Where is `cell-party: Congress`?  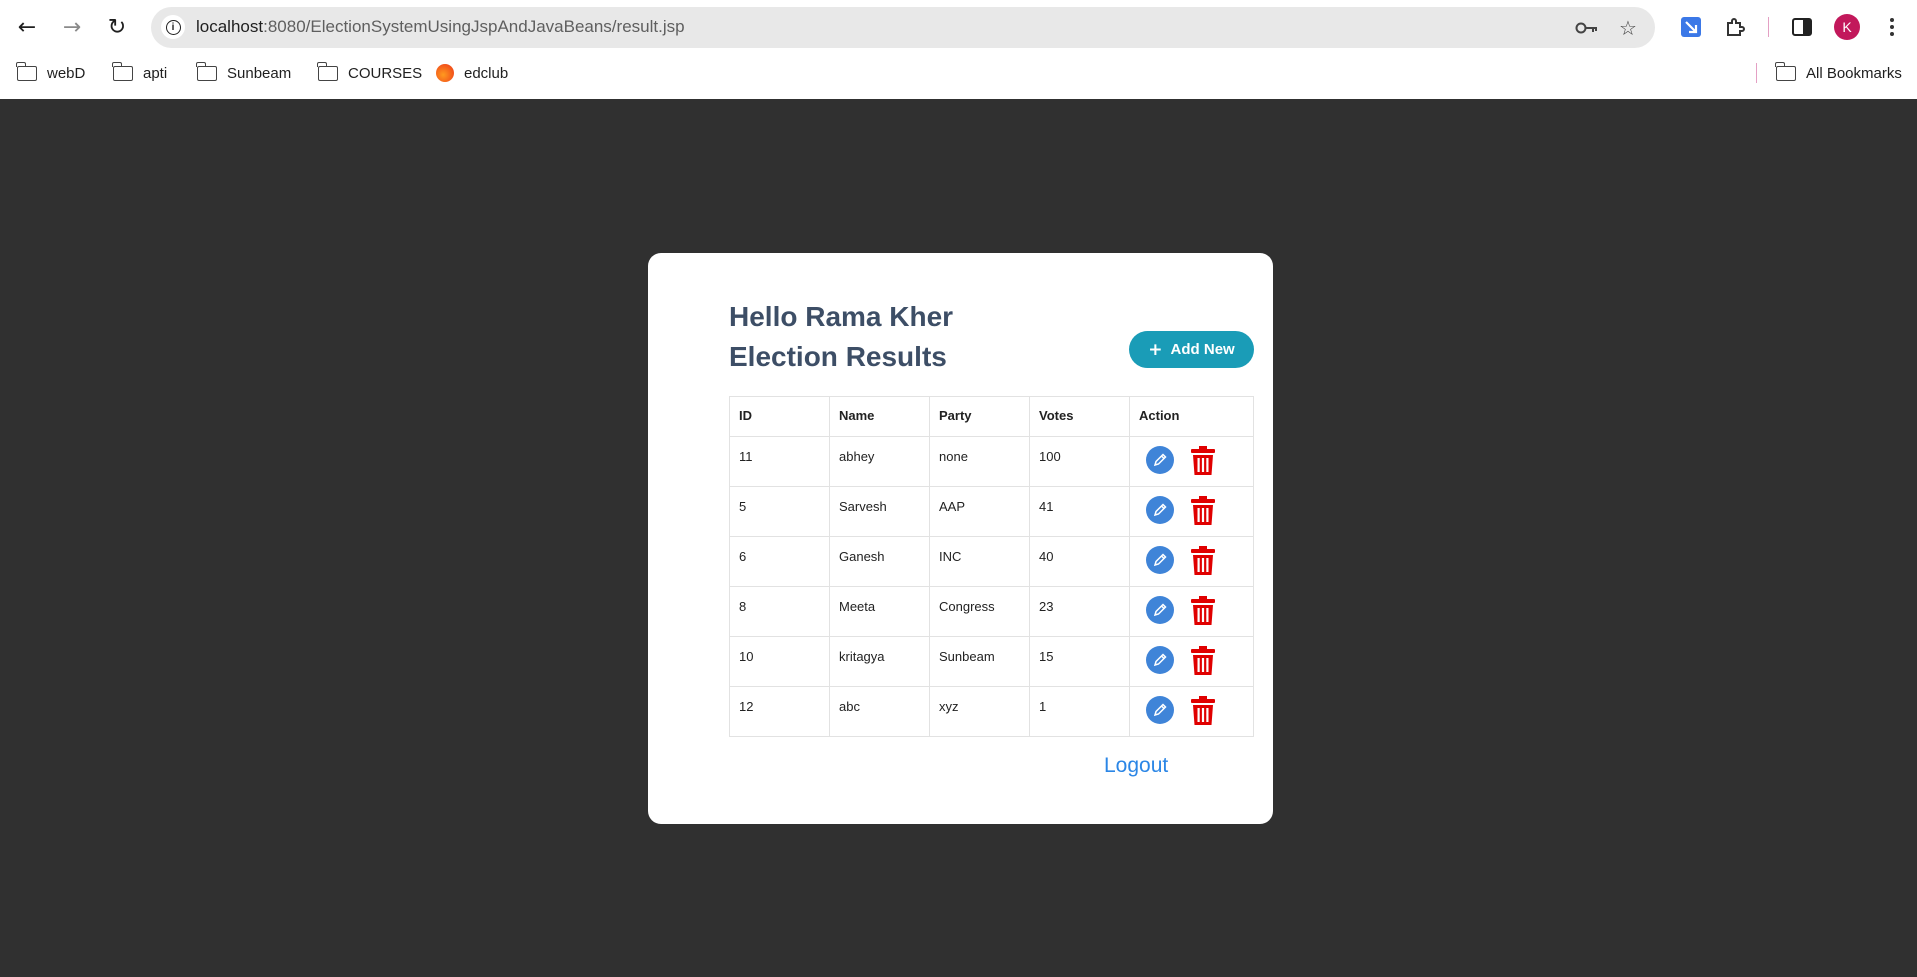
cell-party: Congress is located at coordinates (979, 611).